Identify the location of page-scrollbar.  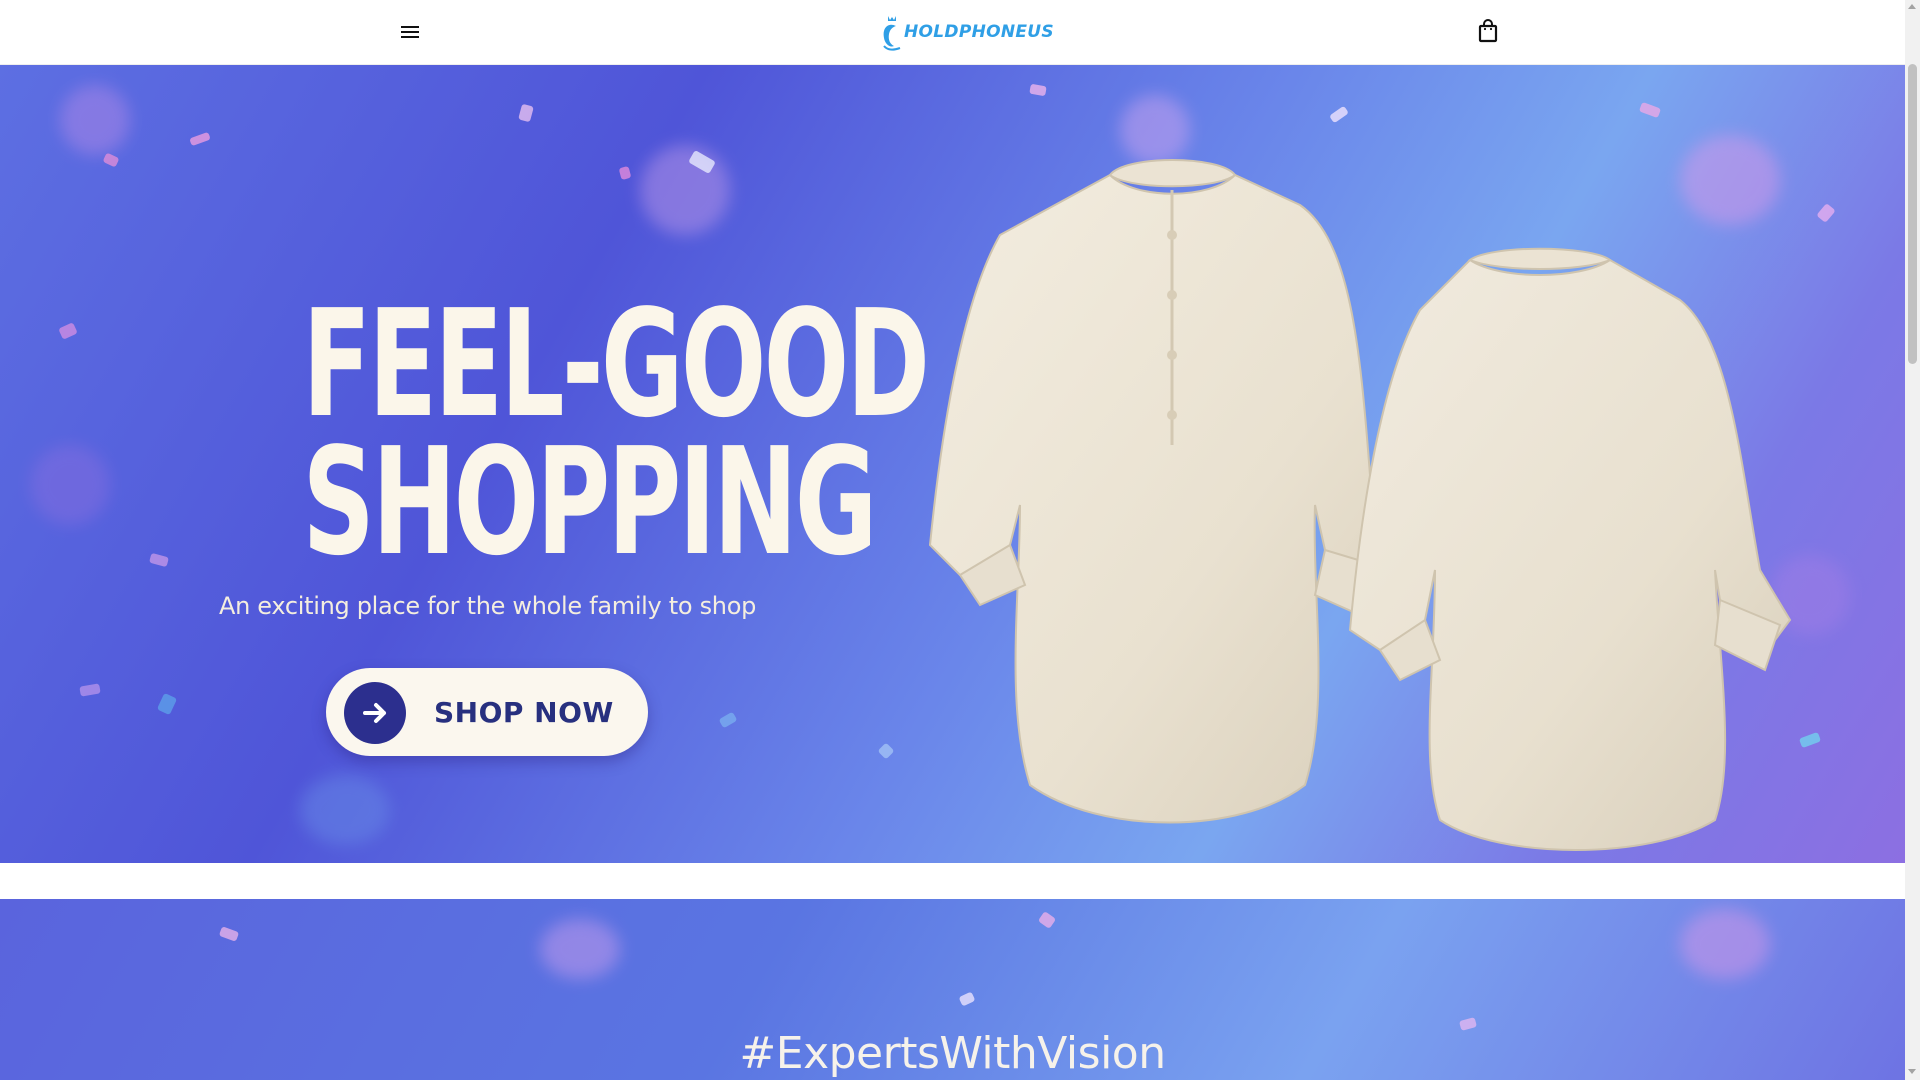
(1912, 540).